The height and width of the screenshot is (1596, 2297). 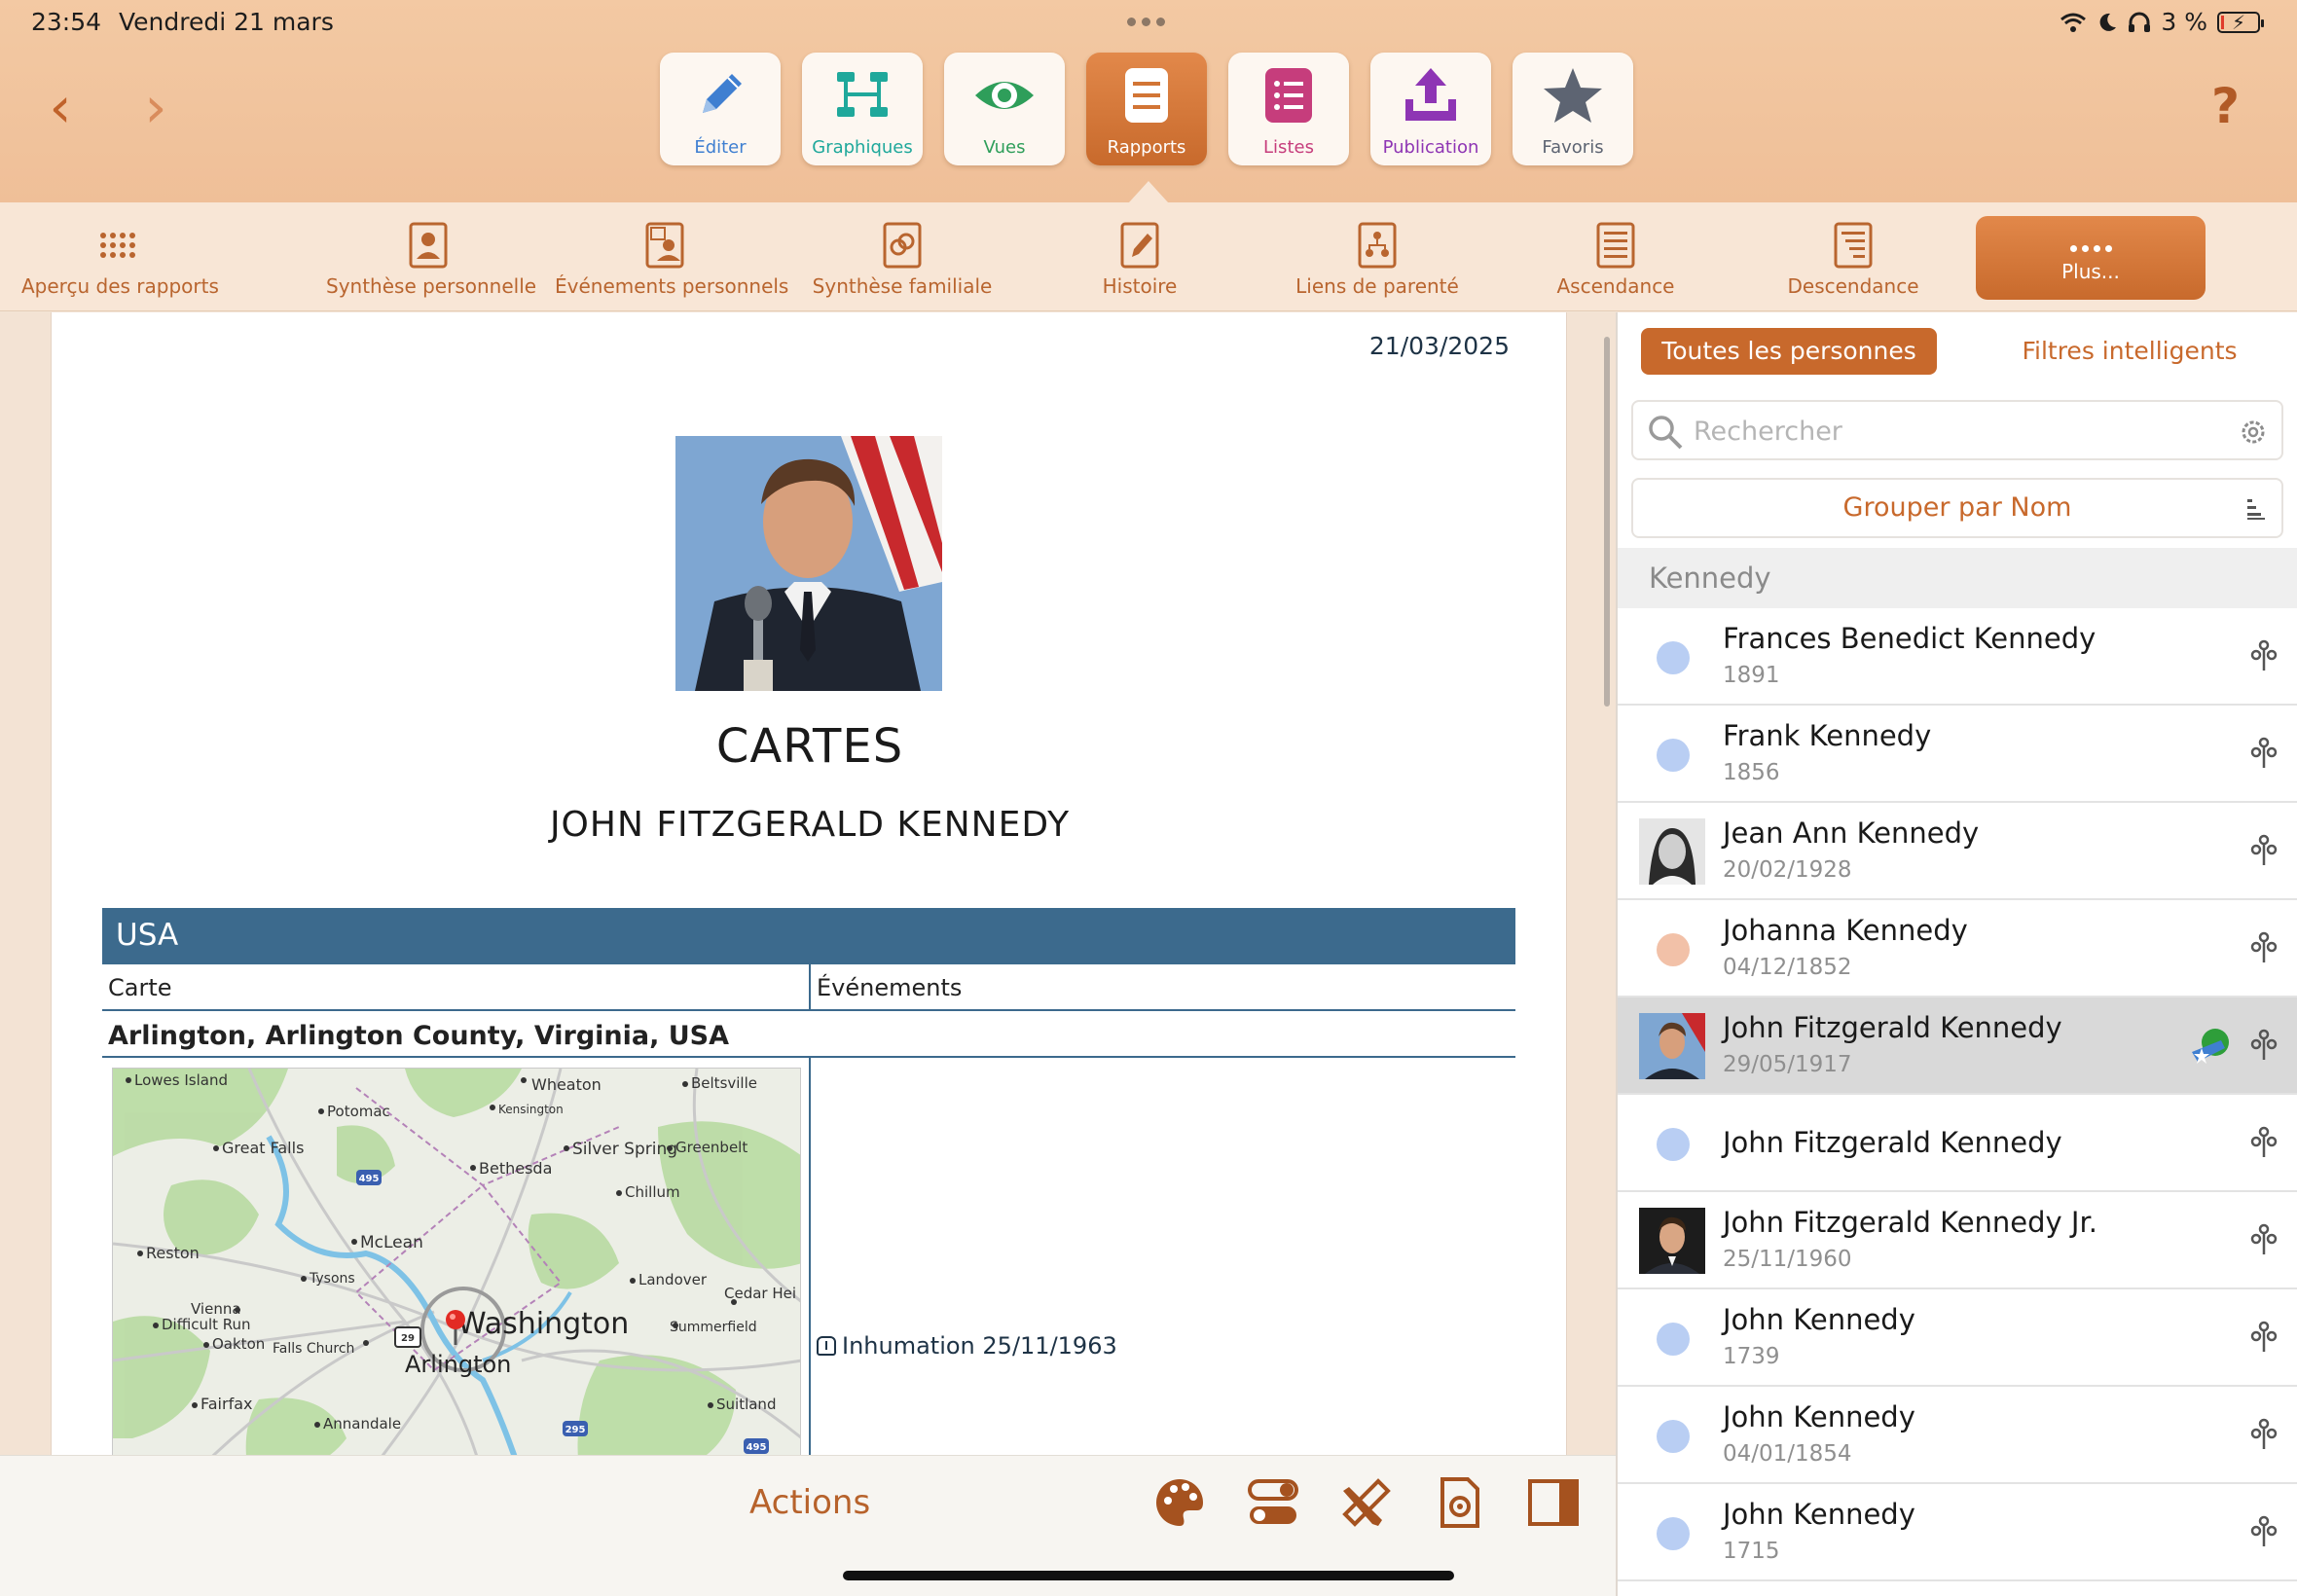 I want to click on forward-button: ›, so click(x=156, y=108).